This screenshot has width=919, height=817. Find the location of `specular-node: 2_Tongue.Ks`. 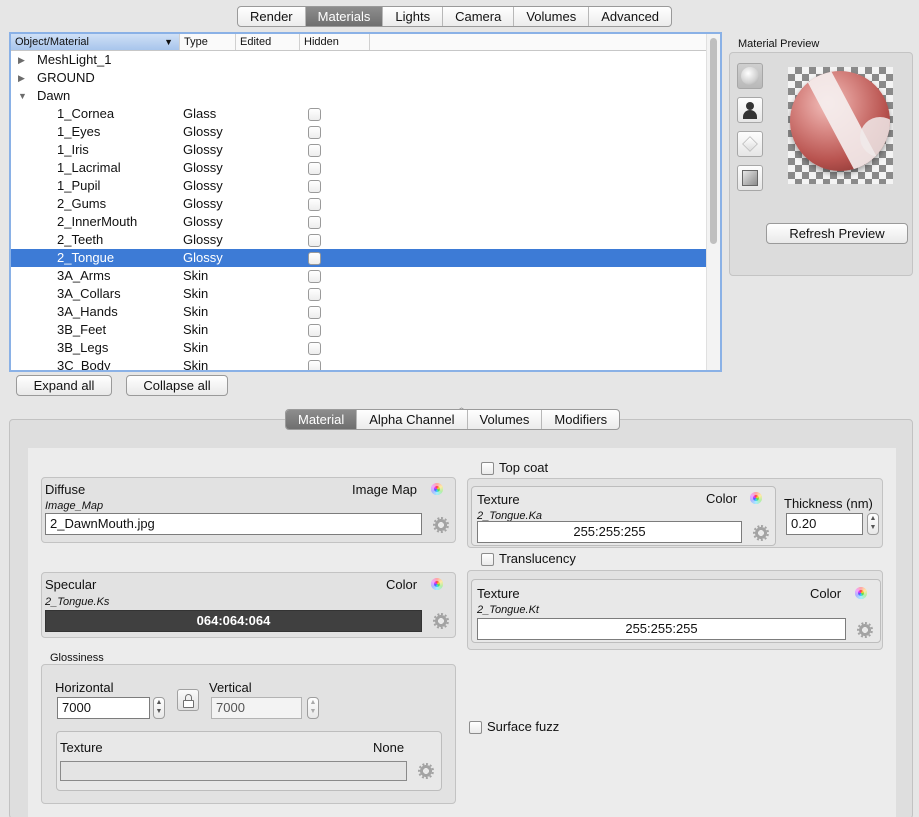

specular-node: 2_Tongue.Ks is located at coordinates (77, 602).